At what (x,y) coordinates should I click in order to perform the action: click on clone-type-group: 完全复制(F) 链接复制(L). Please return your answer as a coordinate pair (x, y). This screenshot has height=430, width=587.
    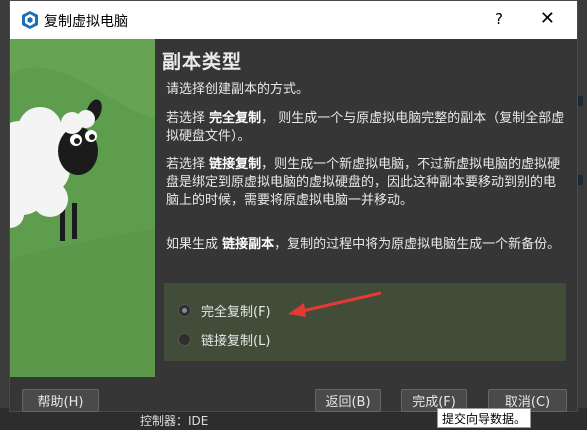
    Looking at the image, I should click on (365, 322).